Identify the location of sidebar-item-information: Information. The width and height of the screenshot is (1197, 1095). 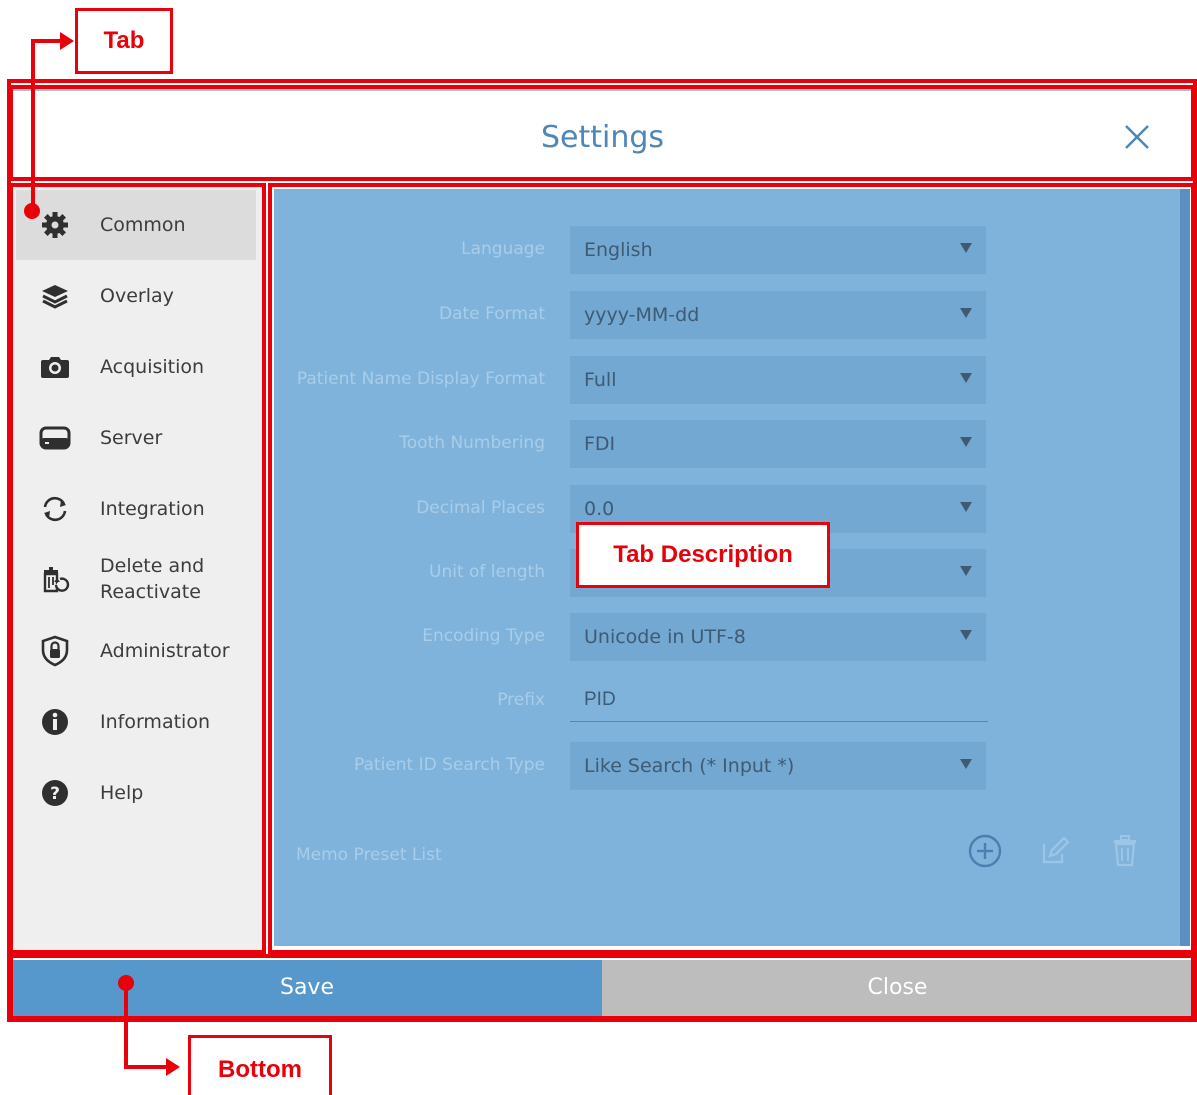
(136, 722).